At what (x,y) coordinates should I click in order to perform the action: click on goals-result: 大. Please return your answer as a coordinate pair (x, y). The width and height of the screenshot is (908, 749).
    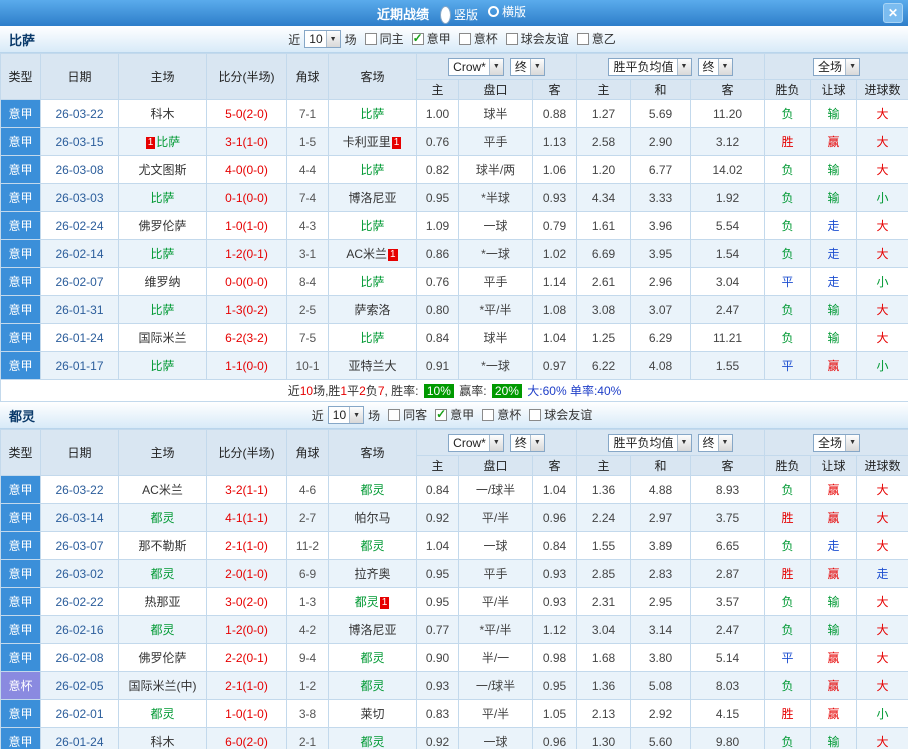
    Looking at the image, I should click on (882, 601).